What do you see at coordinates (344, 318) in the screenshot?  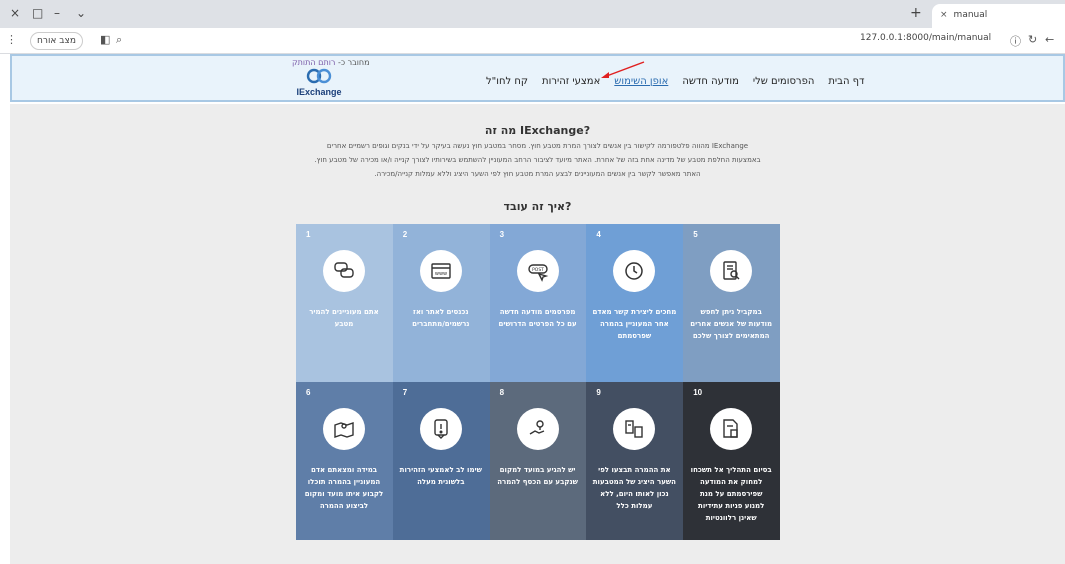 I see `step-text: אתם מעוניינים להמיר מטבע` at bounding box center [344, 318].